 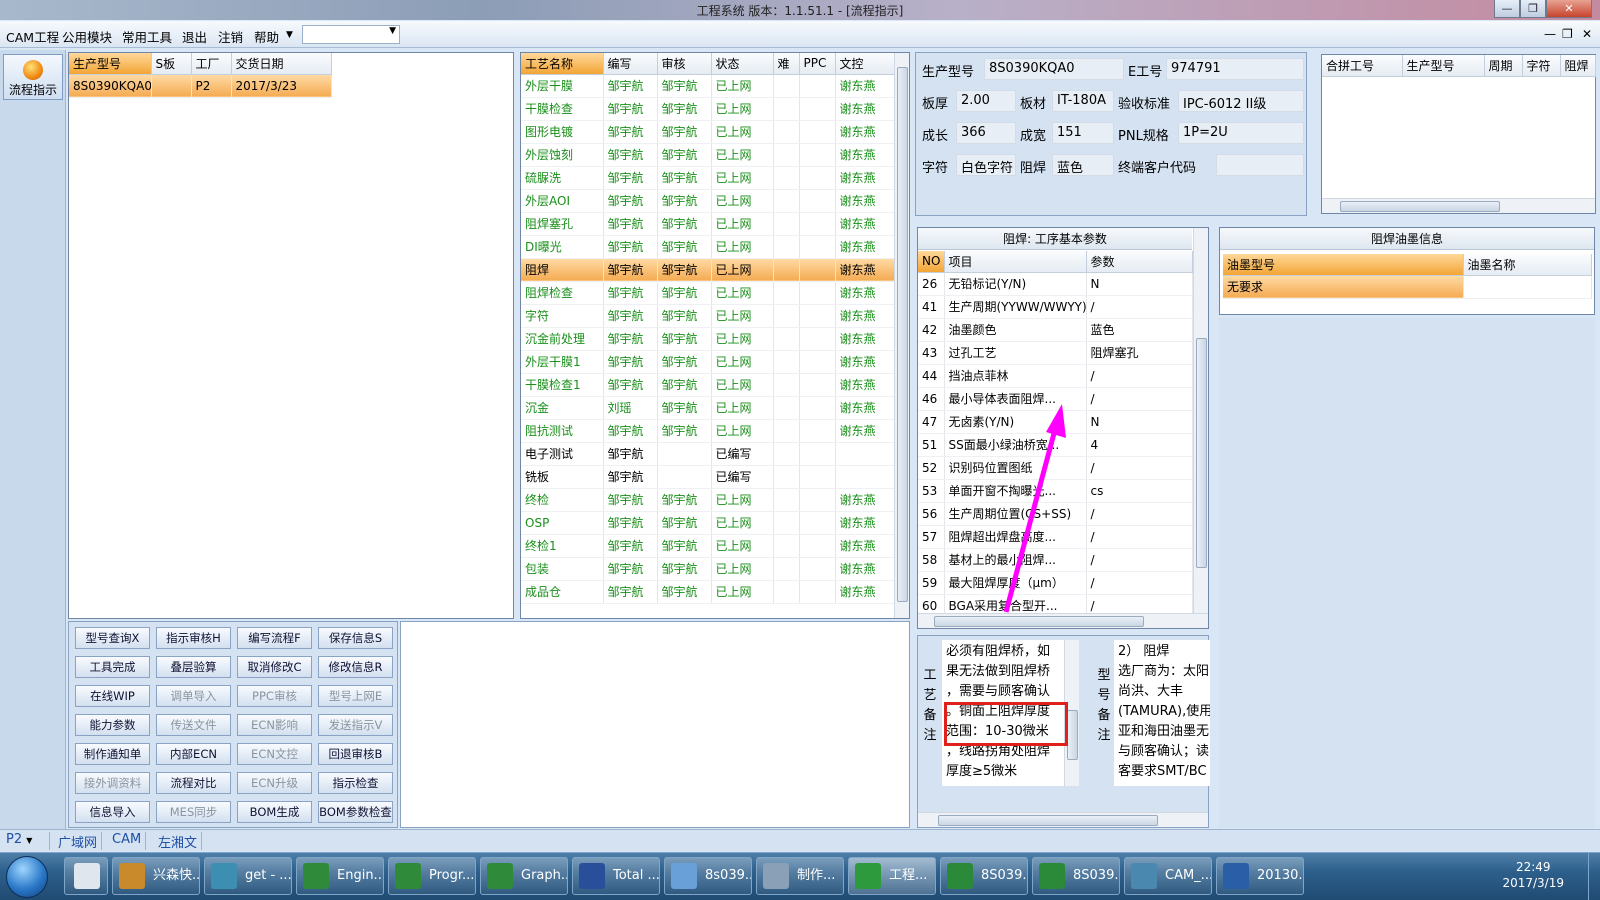 What do you see at coordinates (230, 36) in the screenshot?
I see `menu-logout: 注销` at bounding box center [230, 36].